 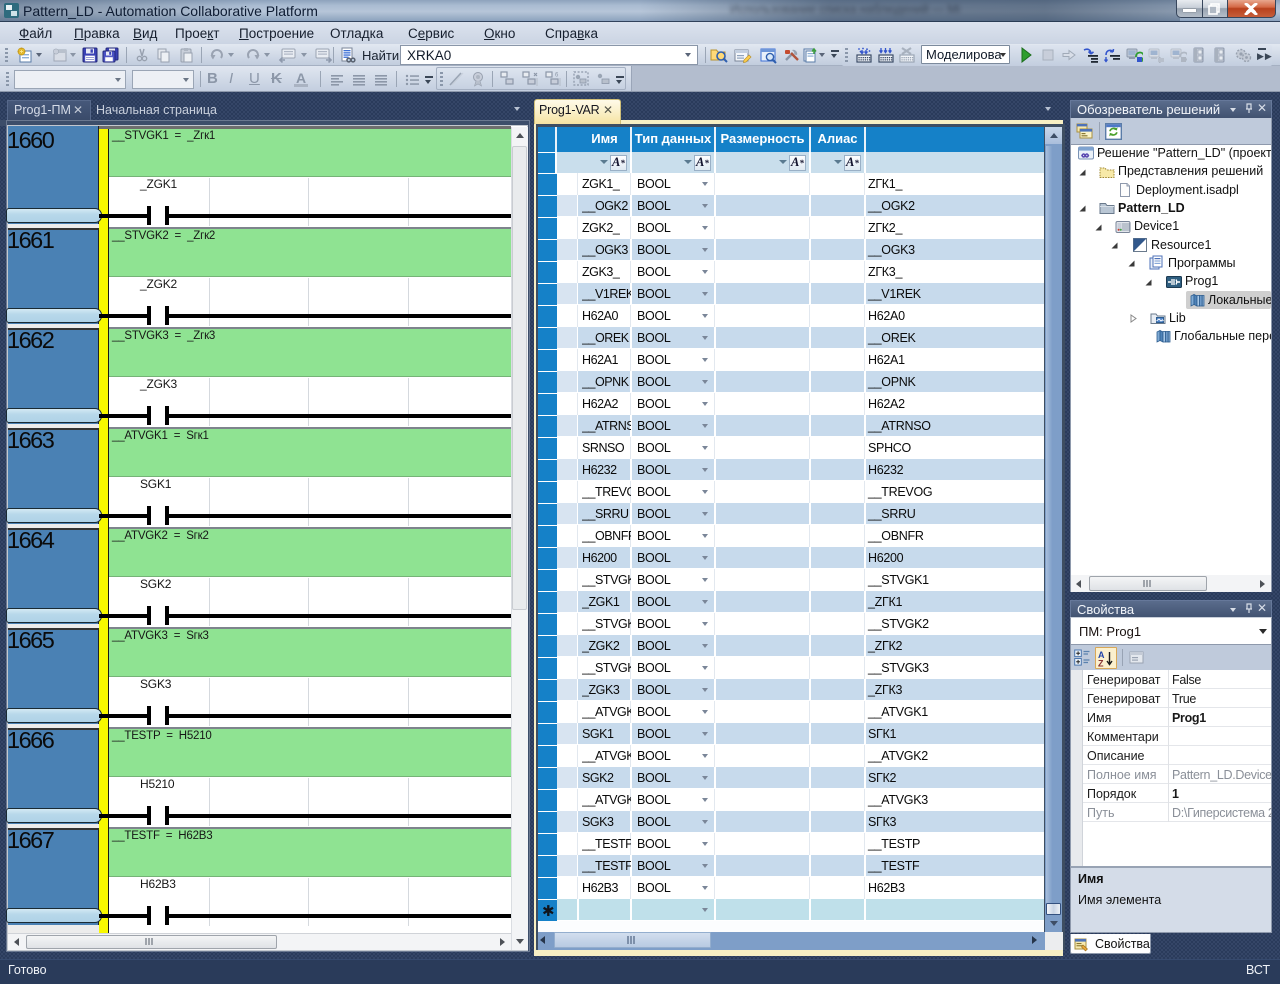 I want to click on svg-text: 6, so click(x=557, y=76).